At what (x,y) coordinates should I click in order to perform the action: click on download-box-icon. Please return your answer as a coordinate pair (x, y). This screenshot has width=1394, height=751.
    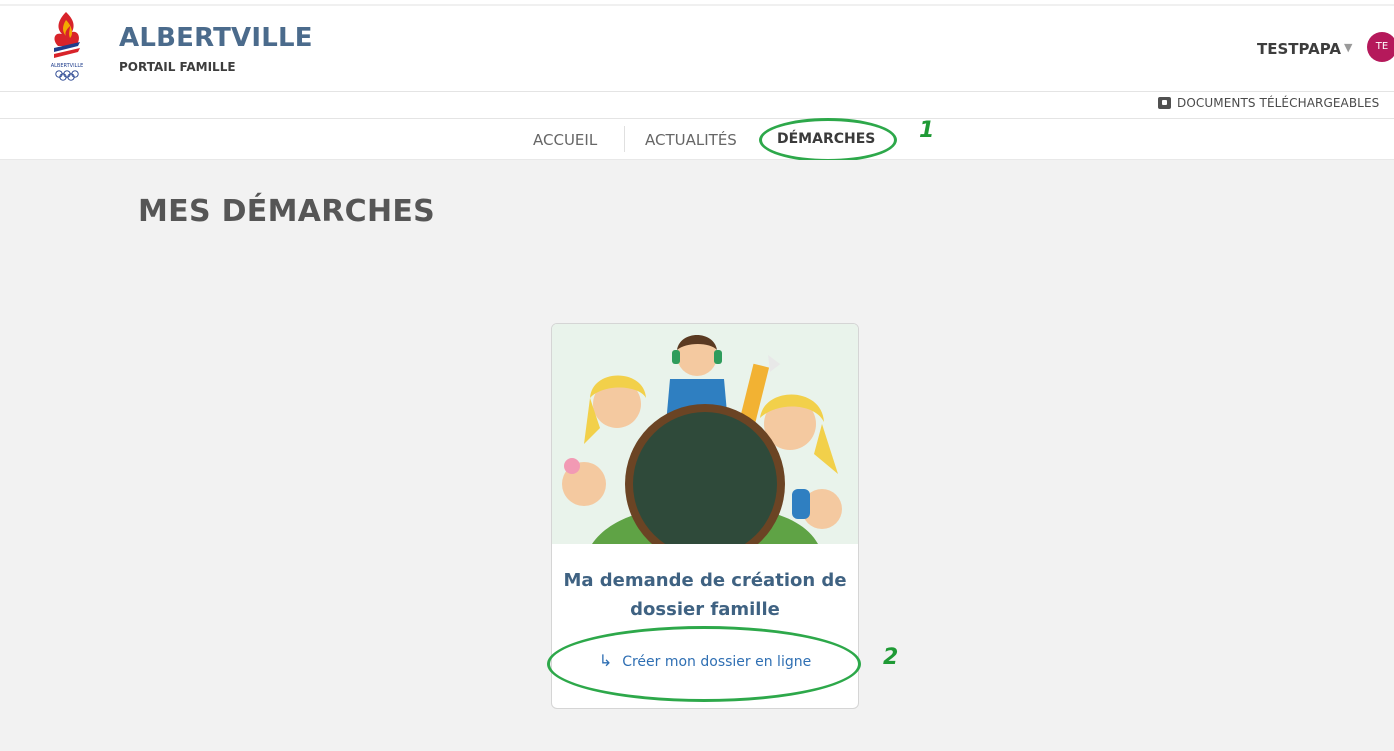
    Looking at the image, I should click on (1164, 103).